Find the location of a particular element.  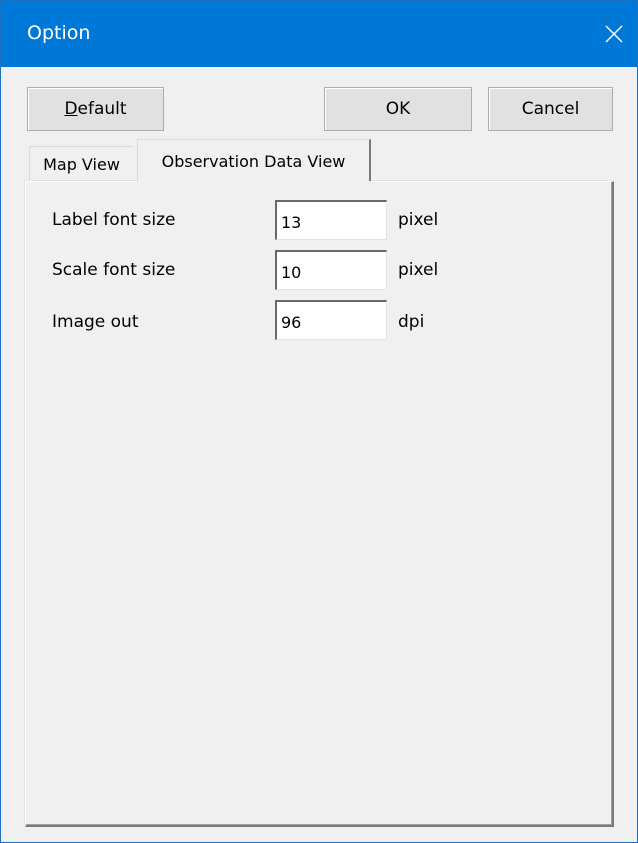

title-bar: Option is located at coordinates (319, 34).